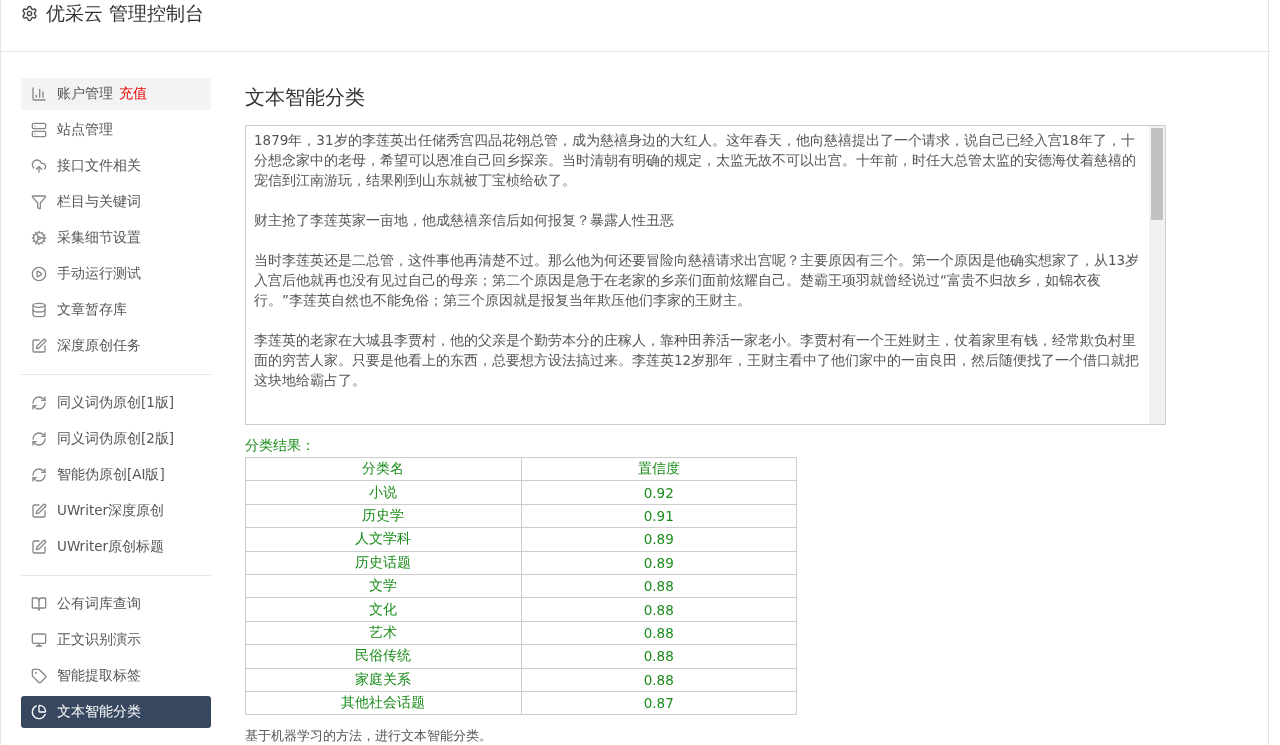  What do you see at coordinates (116, 238) in the screenshot?
I see `sidebar-item: 采集细节设置` at bounding box center [116, 238].